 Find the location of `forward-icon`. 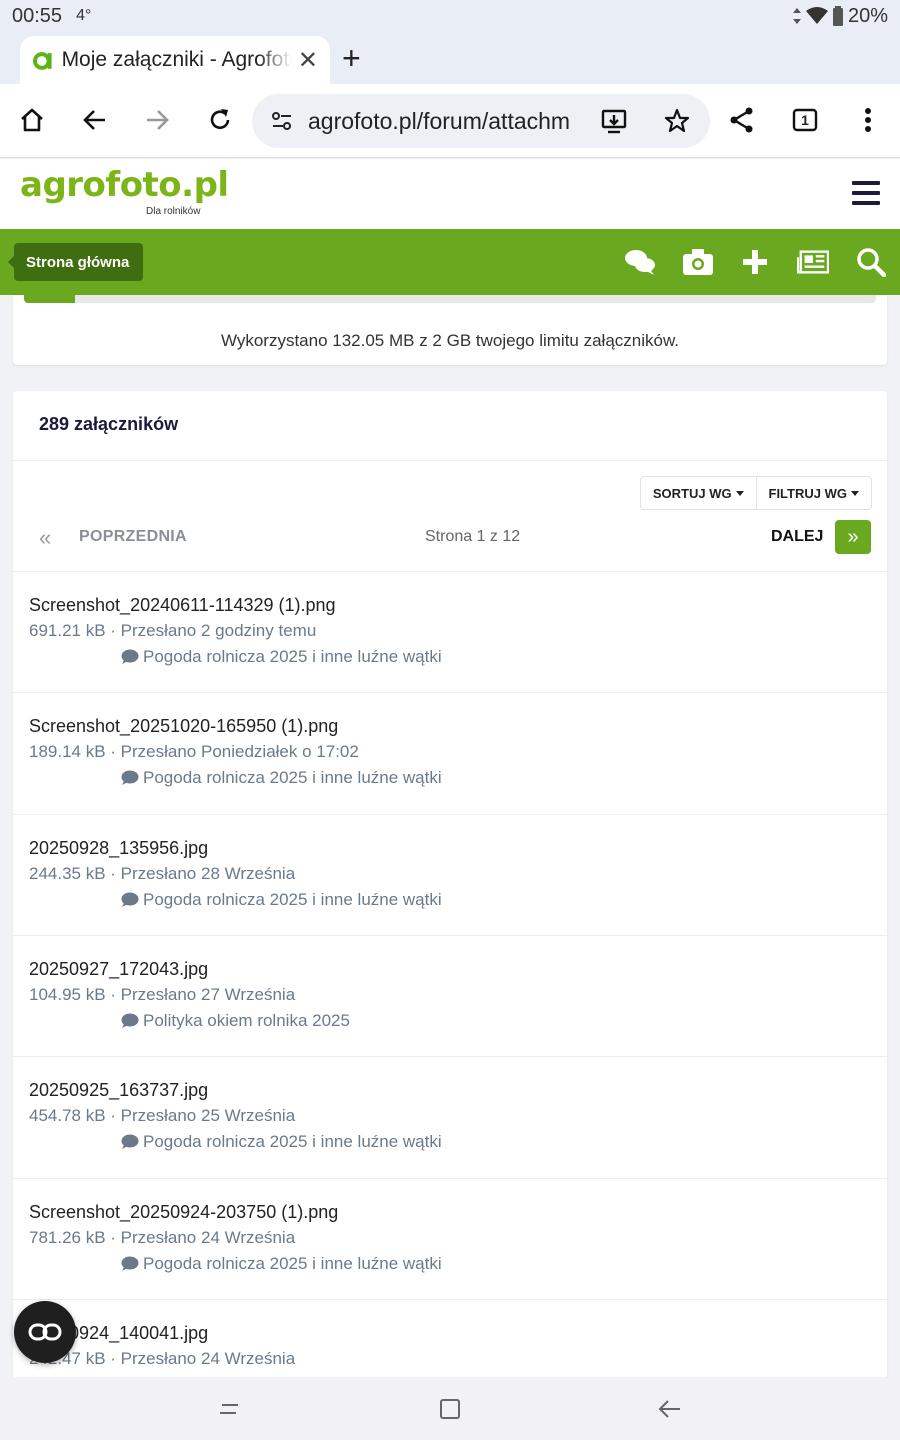

forward-icon is located at coordinates (157, 120).